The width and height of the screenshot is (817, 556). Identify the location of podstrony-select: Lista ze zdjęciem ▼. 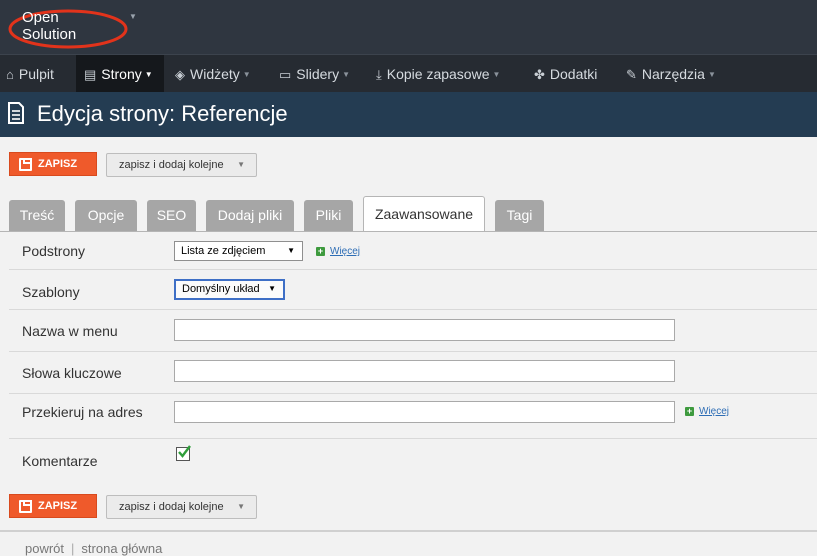
(238, 251).